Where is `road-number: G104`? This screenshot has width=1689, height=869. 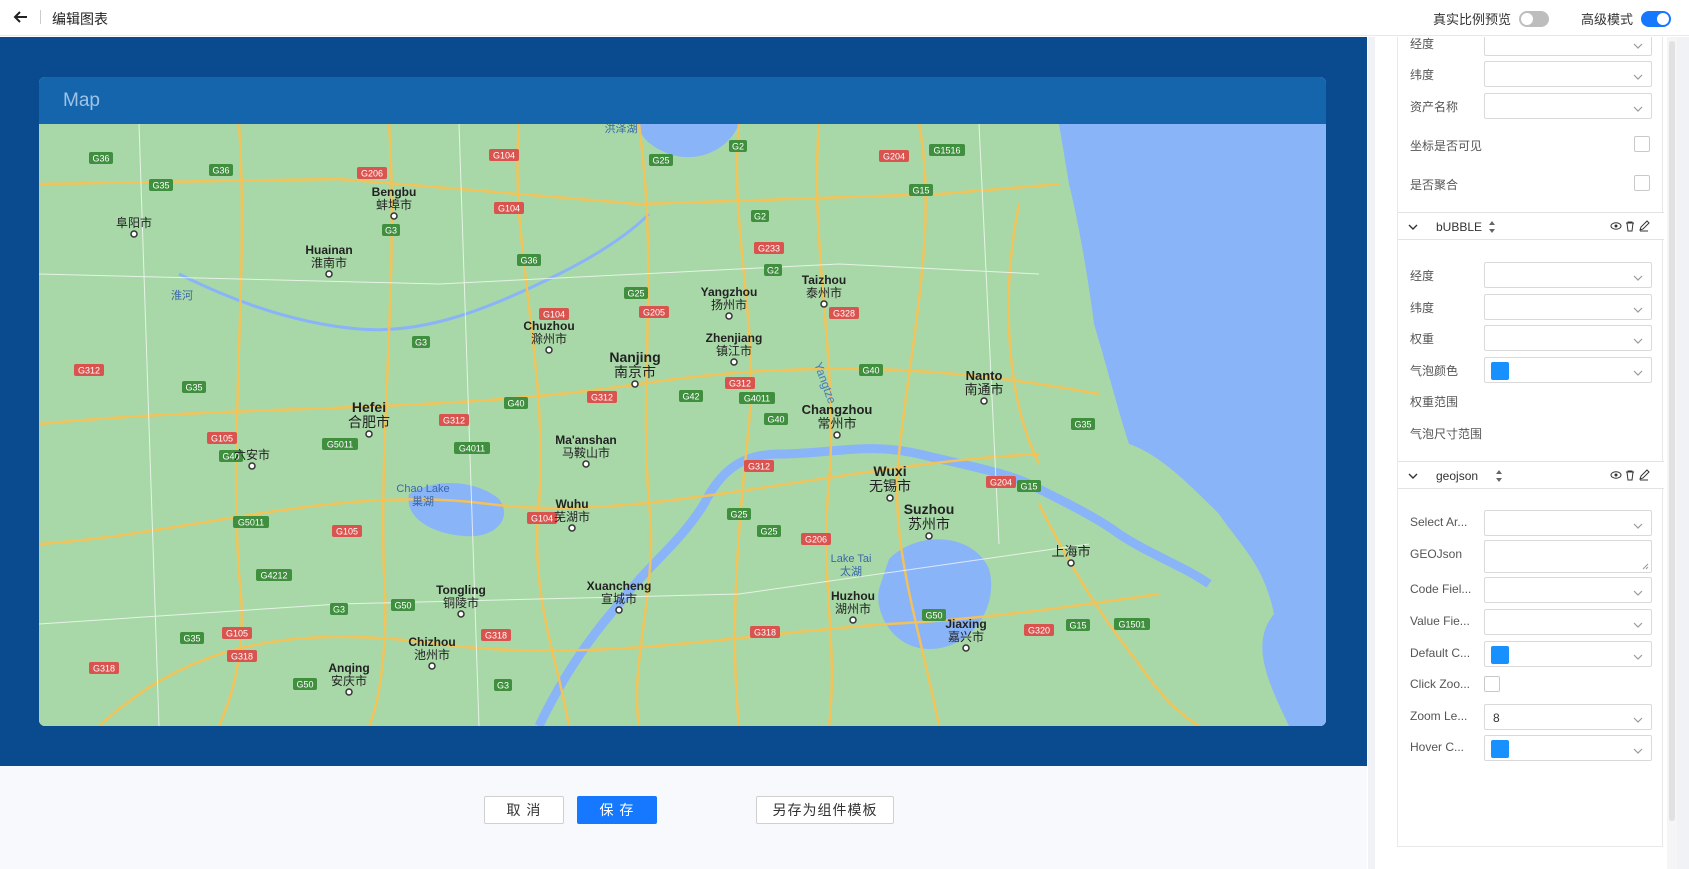
road-number: G104 is located at coordinates (542, 519).